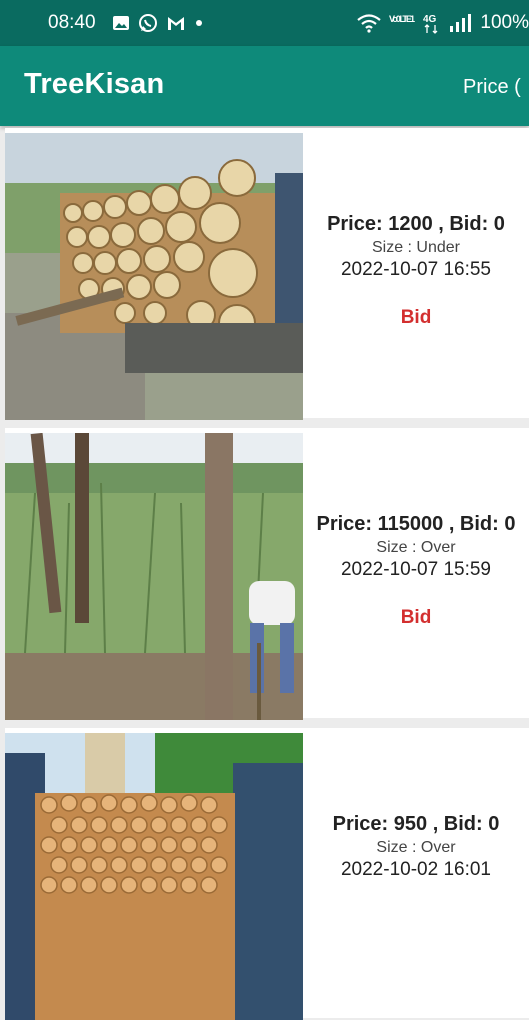 Image resolution: width=529 pixels, height=1020 pixels. What do you see at coordinates (416, 224) in the screenshot?
I see `price-bid-text: Price: 1200 , Bid: 0` at bounding box center [416, 224].